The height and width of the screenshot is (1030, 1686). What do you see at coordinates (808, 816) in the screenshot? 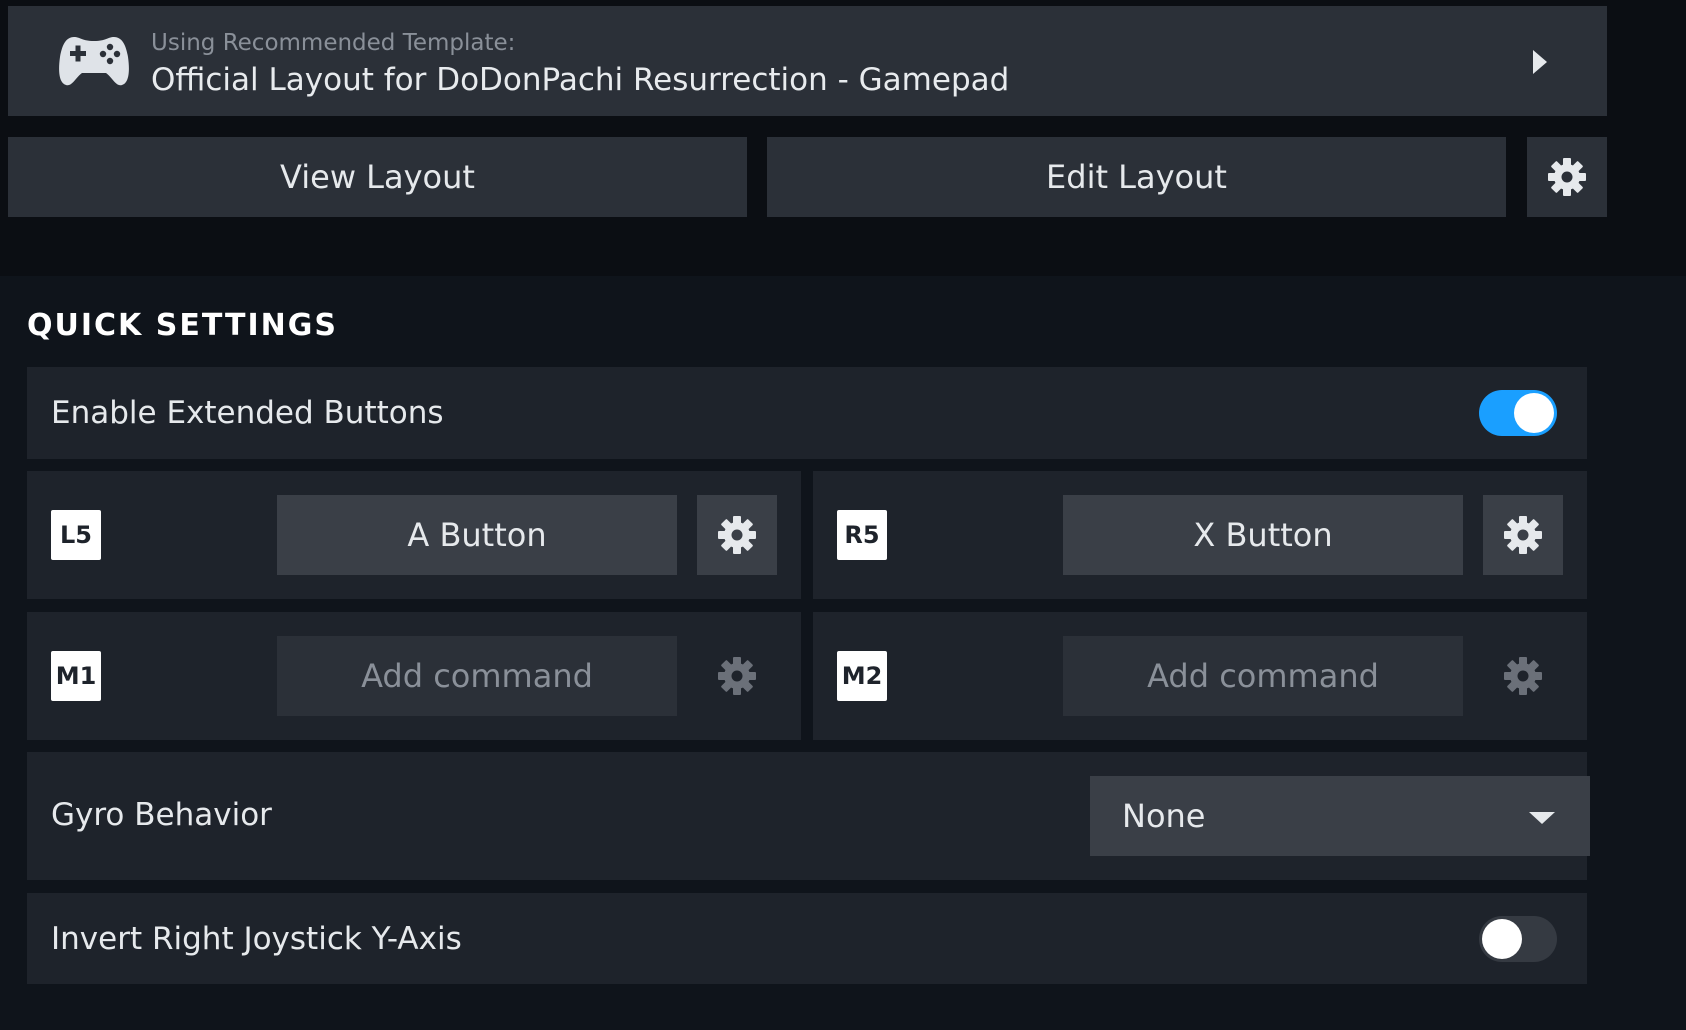
I see `gyro-behavior-row: Gyro Behavior None` at bounding box center [808, 816].